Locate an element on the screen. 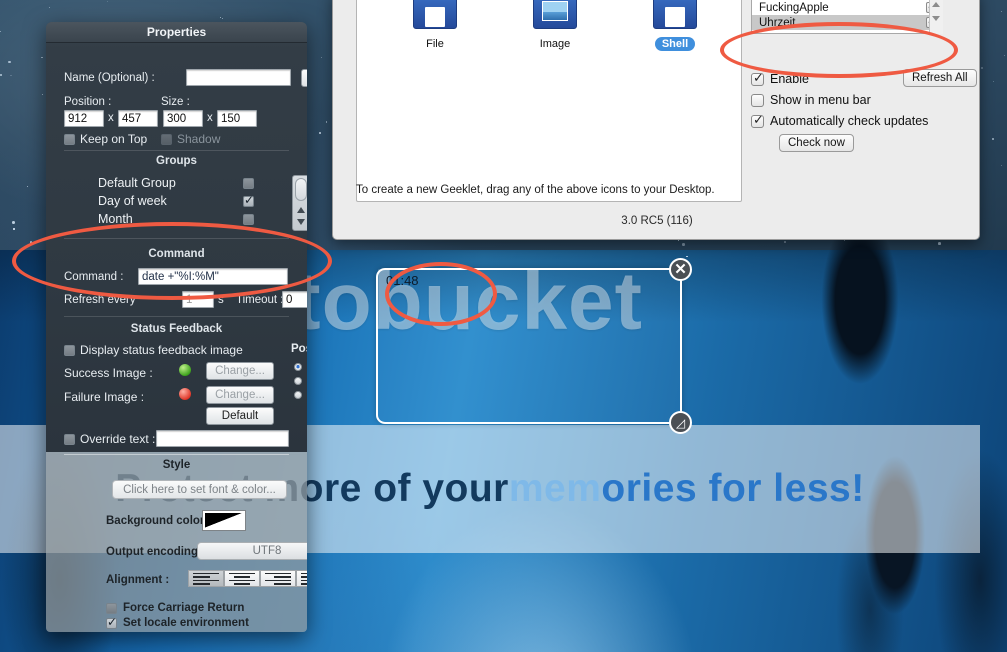 The height and width of the screenshot is (652, 1007). keep-on-top-checkbox is located at coordinates (69, 139).